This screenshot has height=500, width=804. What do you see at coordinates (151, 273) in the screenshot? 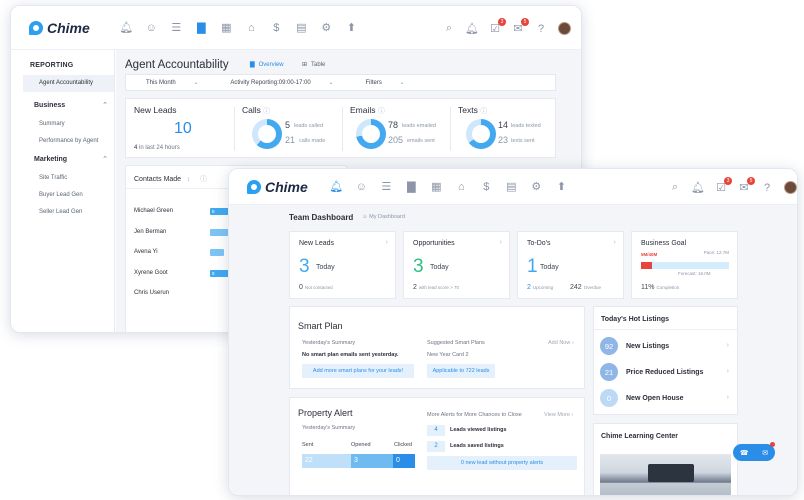
I see `contact-row-name: Xyrene Goot` at bounding box center [151, 273].